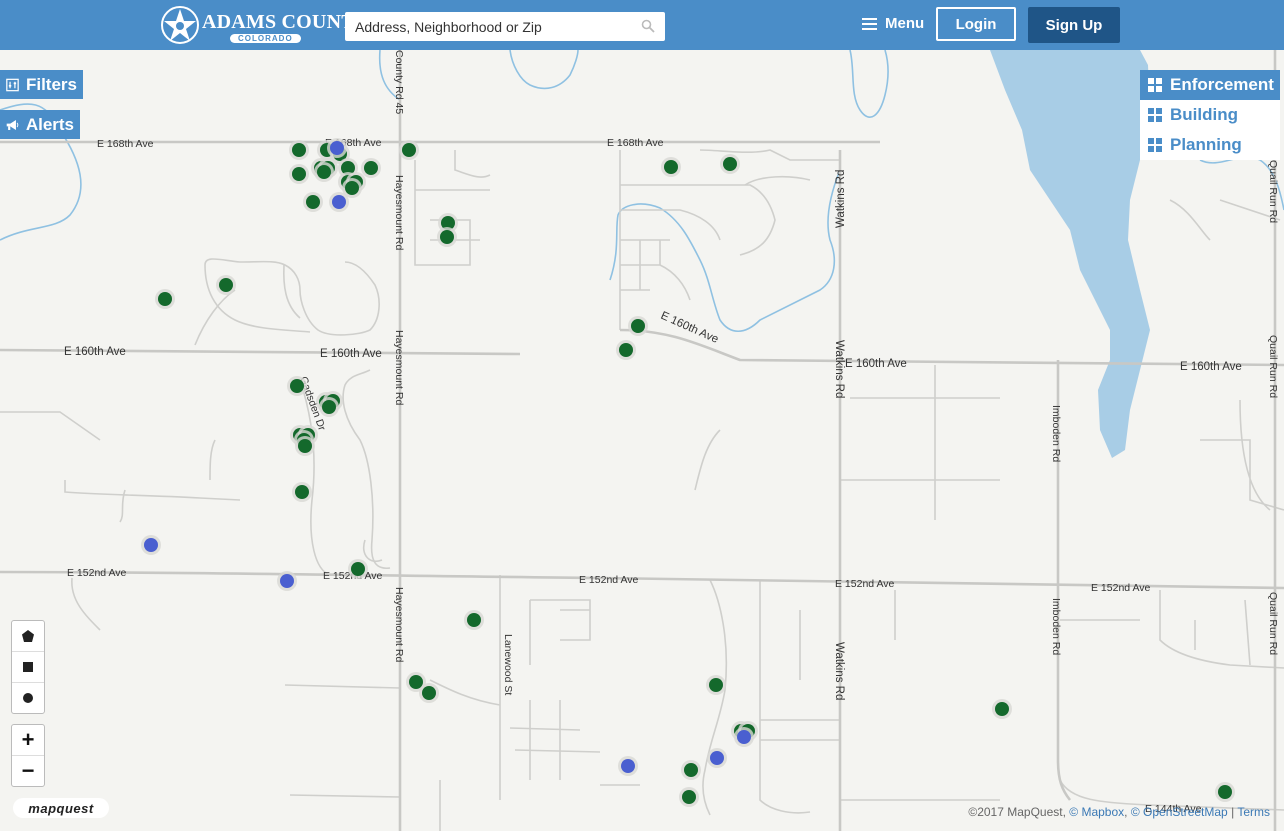 This screenshot has height=831, width=1284. I want to click on search-box, so click(505, 26).